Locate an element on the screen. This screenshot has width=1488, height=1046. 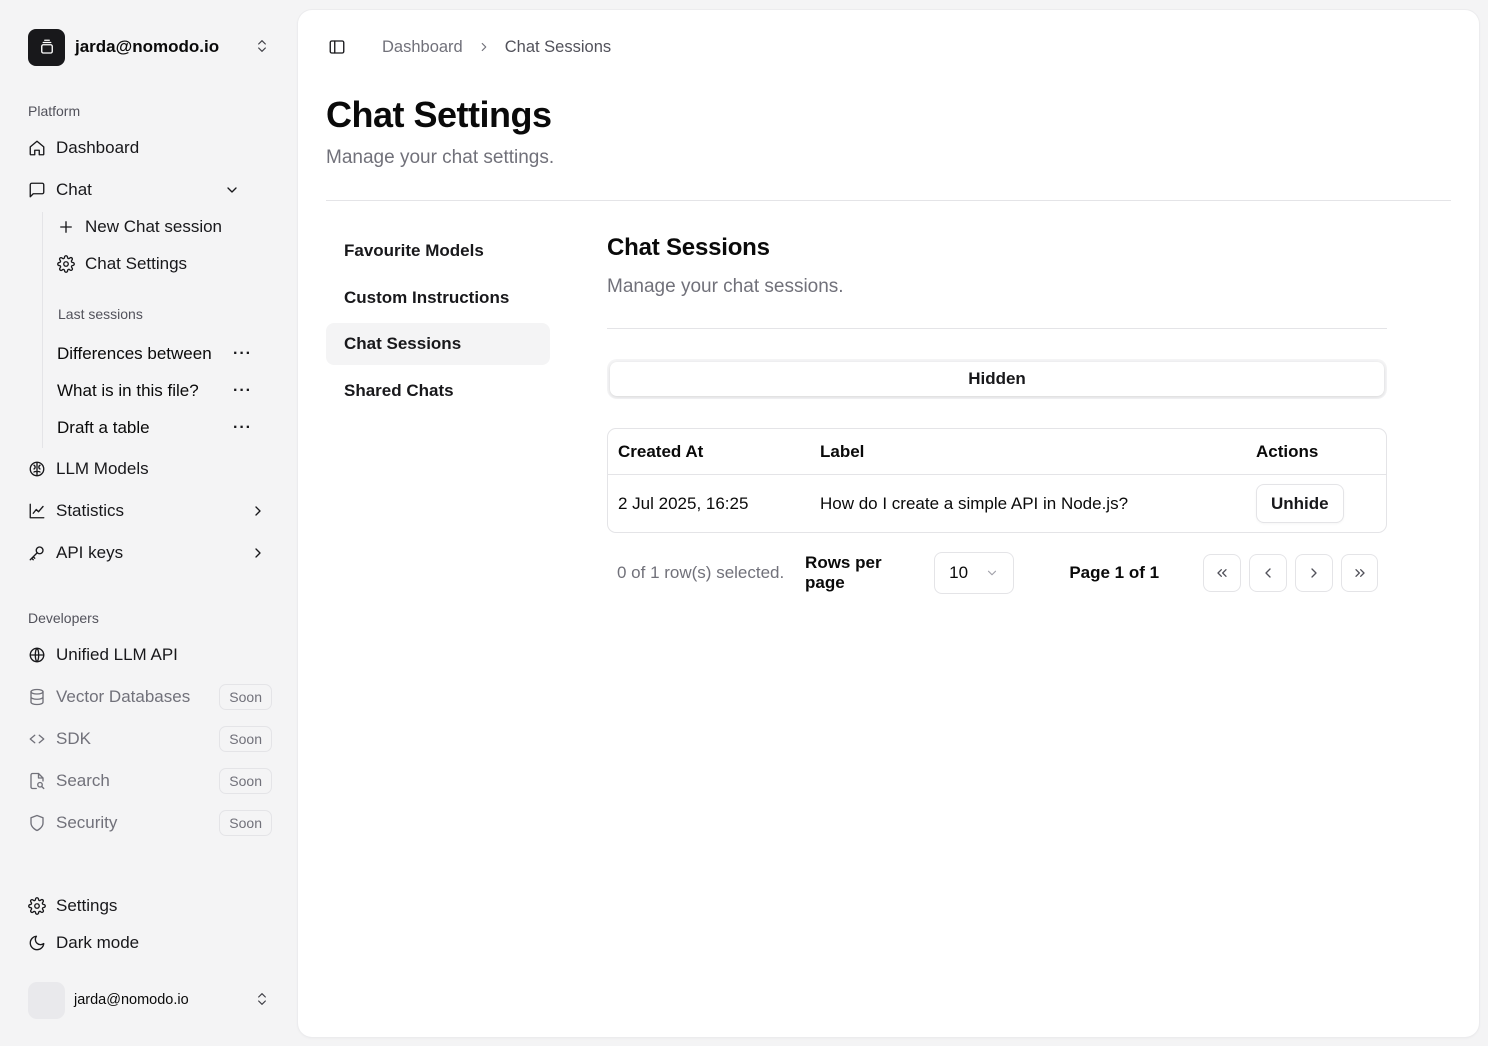
home-icon is located at coordinates (37, 148).